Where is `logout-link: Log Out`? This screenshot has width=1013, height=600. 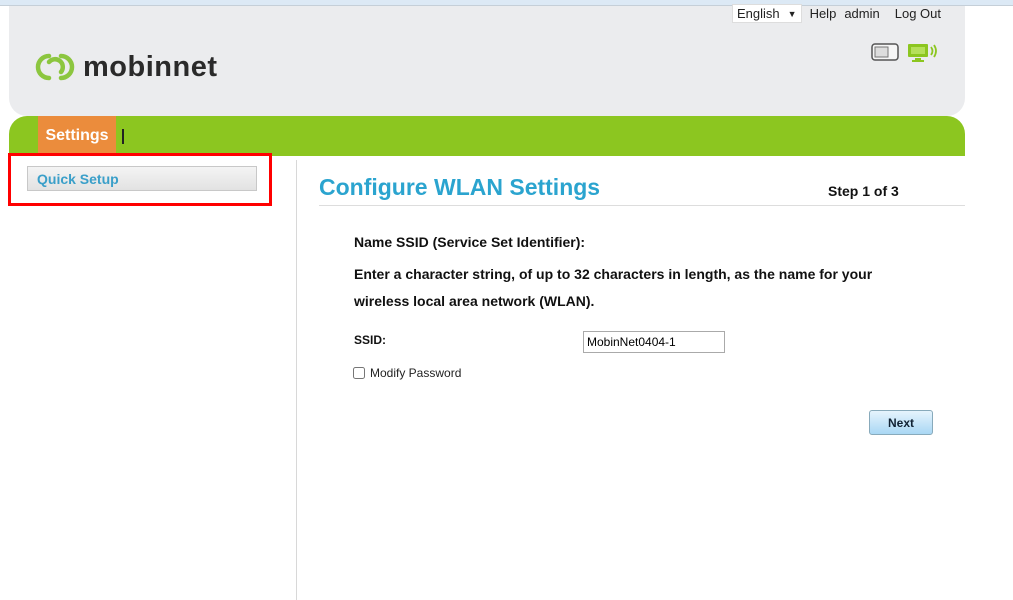 logout-link: Log Out is located at coordinates (918, 13).